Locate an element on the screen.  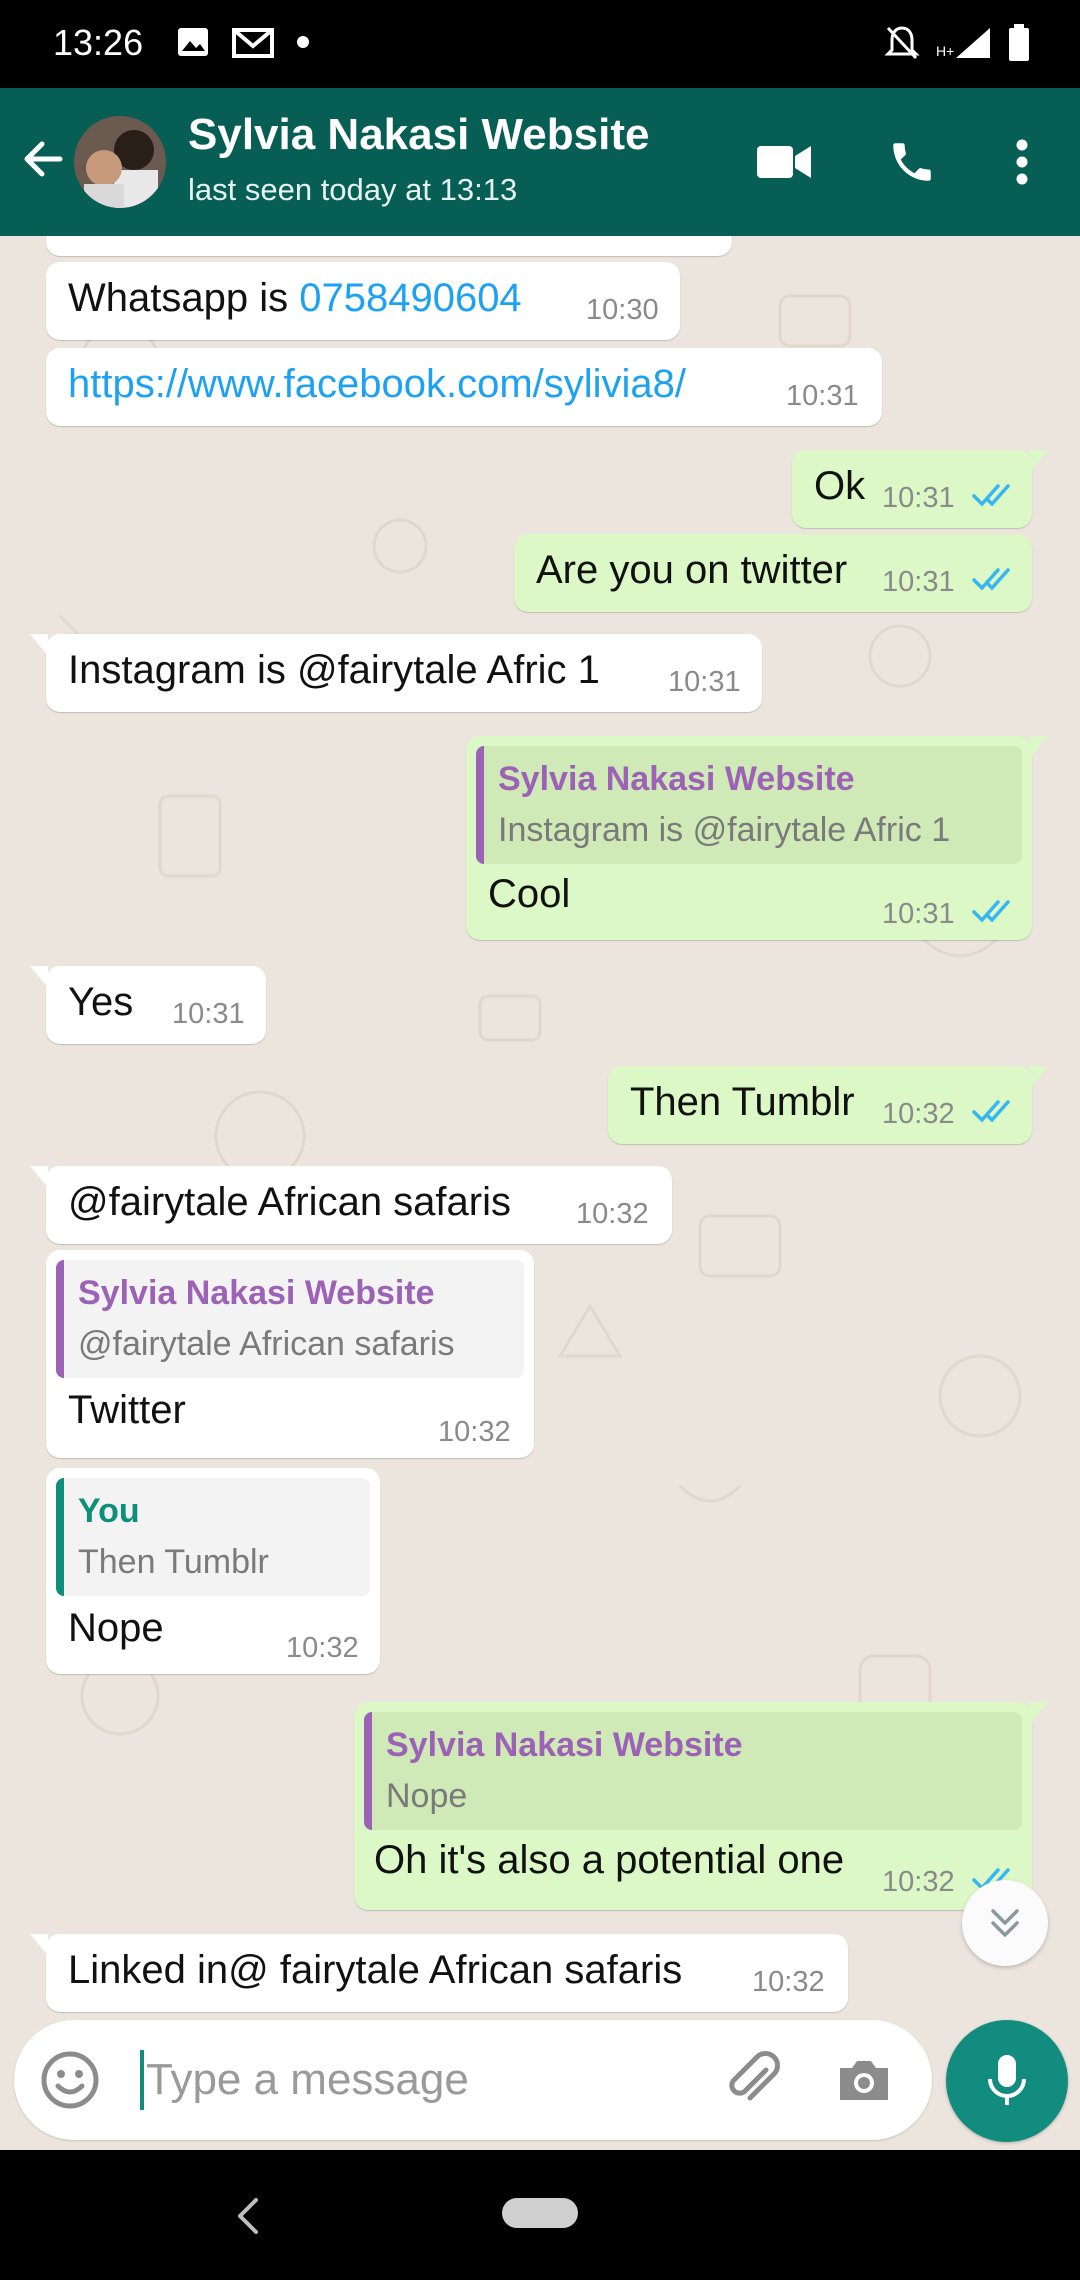
more-options-button is located at coordinates (1022, 162).